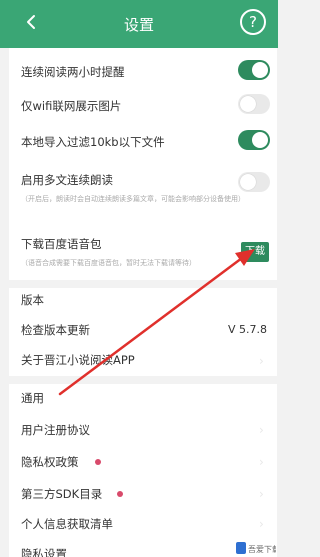  Describe the element at coordinates (61, 244) in the screenshot. I see `baidu-voice-label: 下载百度语音包` at that location.